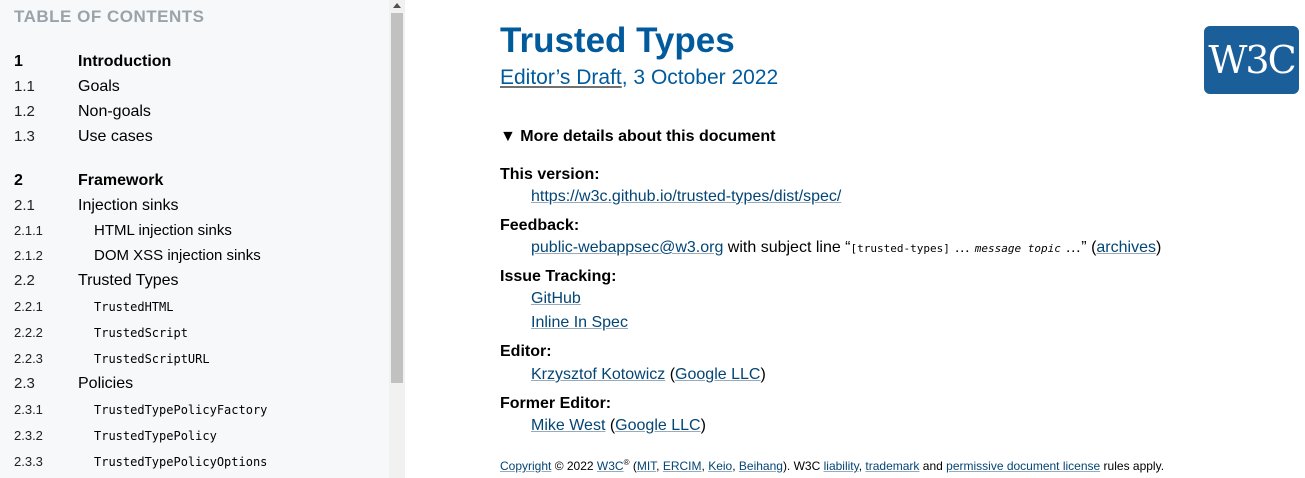 Image resolution: width=1305 pixels, height=478 pixels. Describe the element at coordinates (540, 225) in the screenshot. I see `feedback-label: Feedback:` at that location.